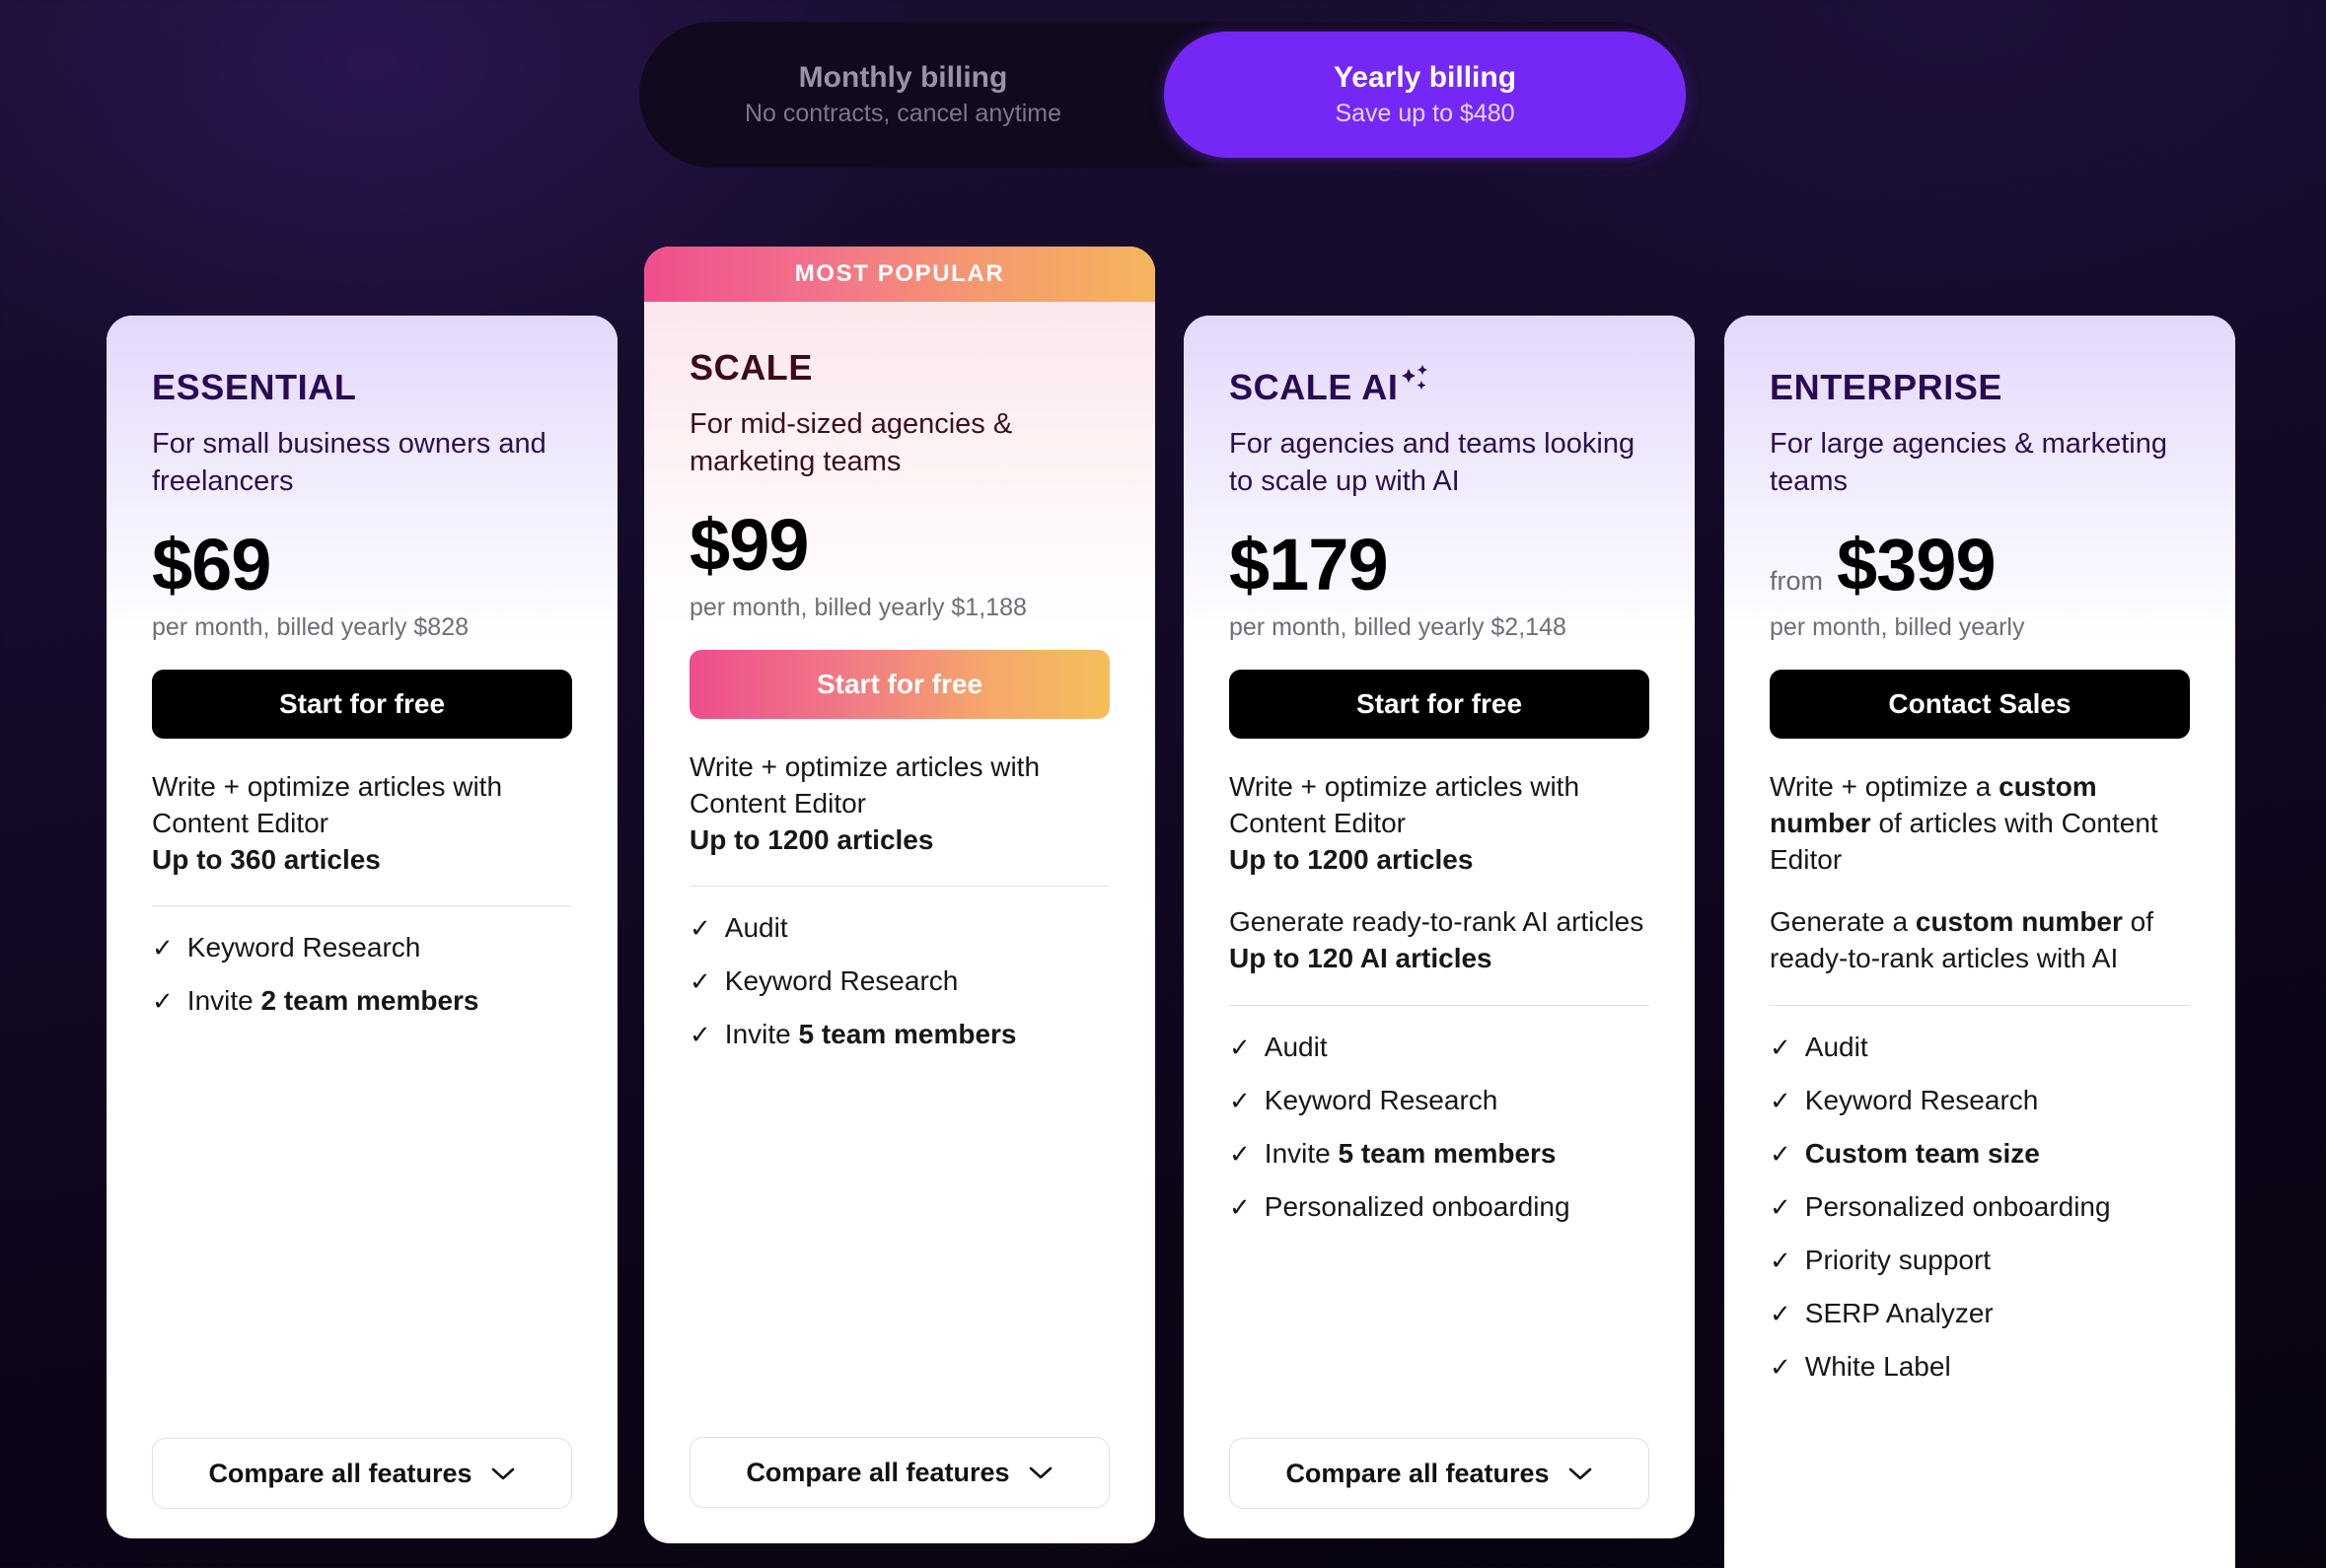 The width and height of the screenshot is (2326, 1568). What do you see at coordinates (1796, 580) in the screenshot?
I see `price-prefix: from` at bounding box center [1796, 580].